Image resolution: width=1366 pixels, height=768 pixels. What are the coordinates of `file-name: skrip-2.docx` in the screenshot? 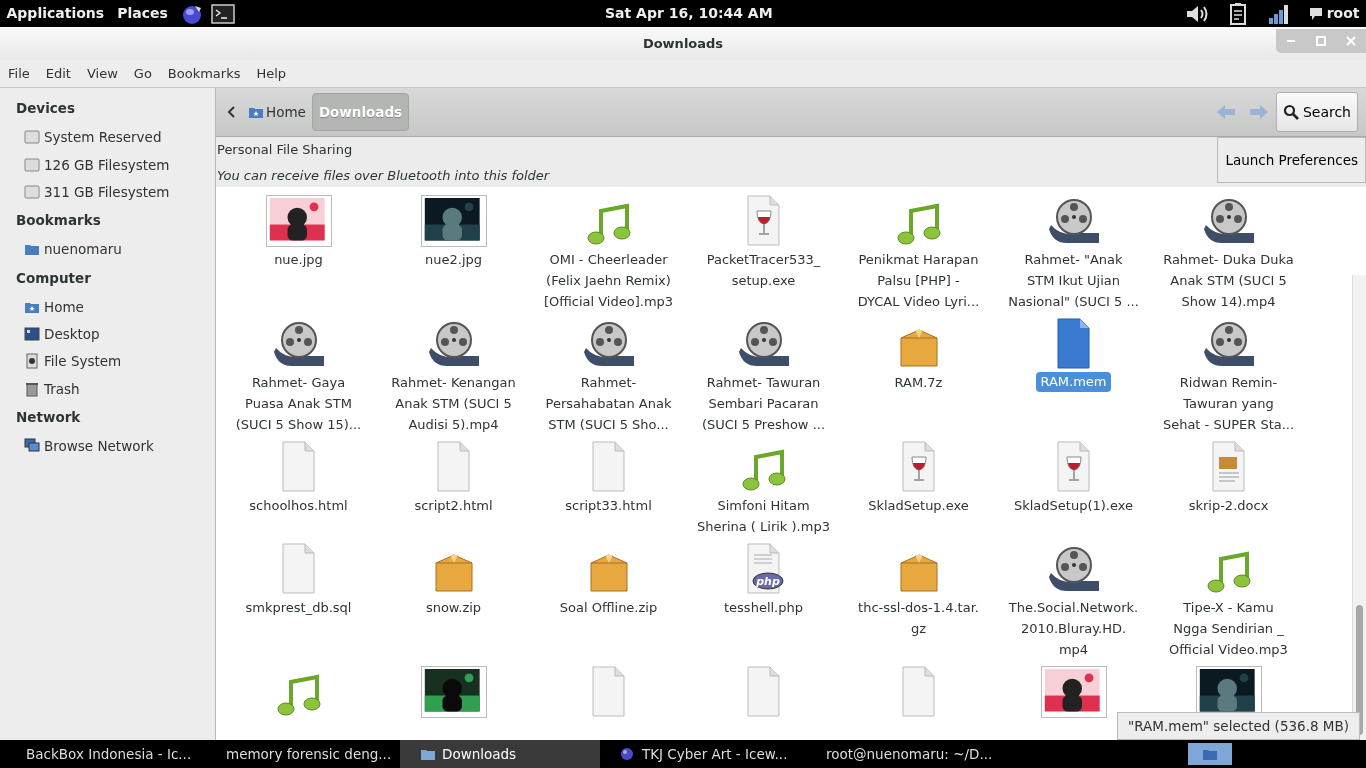 It's located at (1228, 505).